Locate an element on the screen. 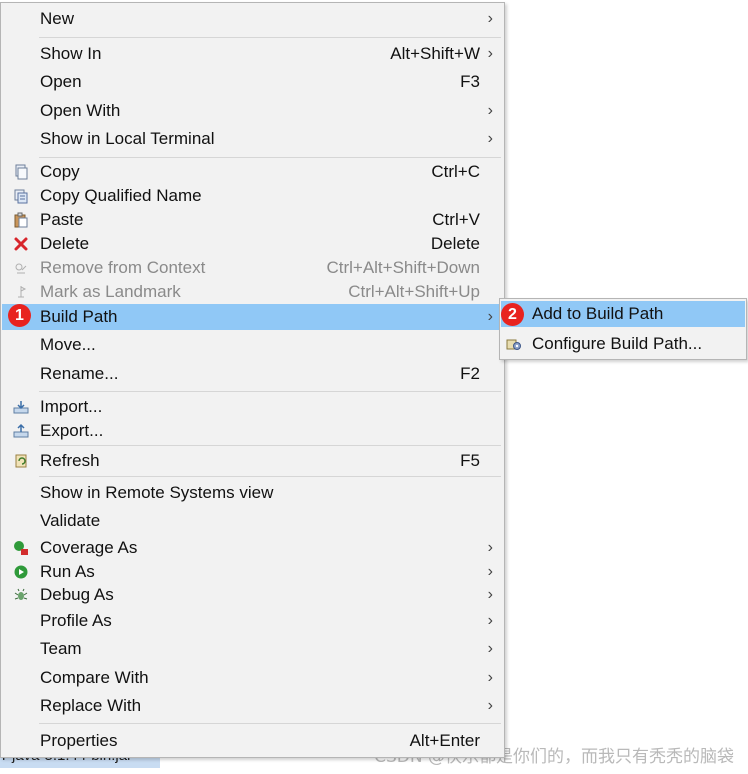 The image size is (748, 774). menu-item-shortcut: F3 is located at coordinates (470, 81).